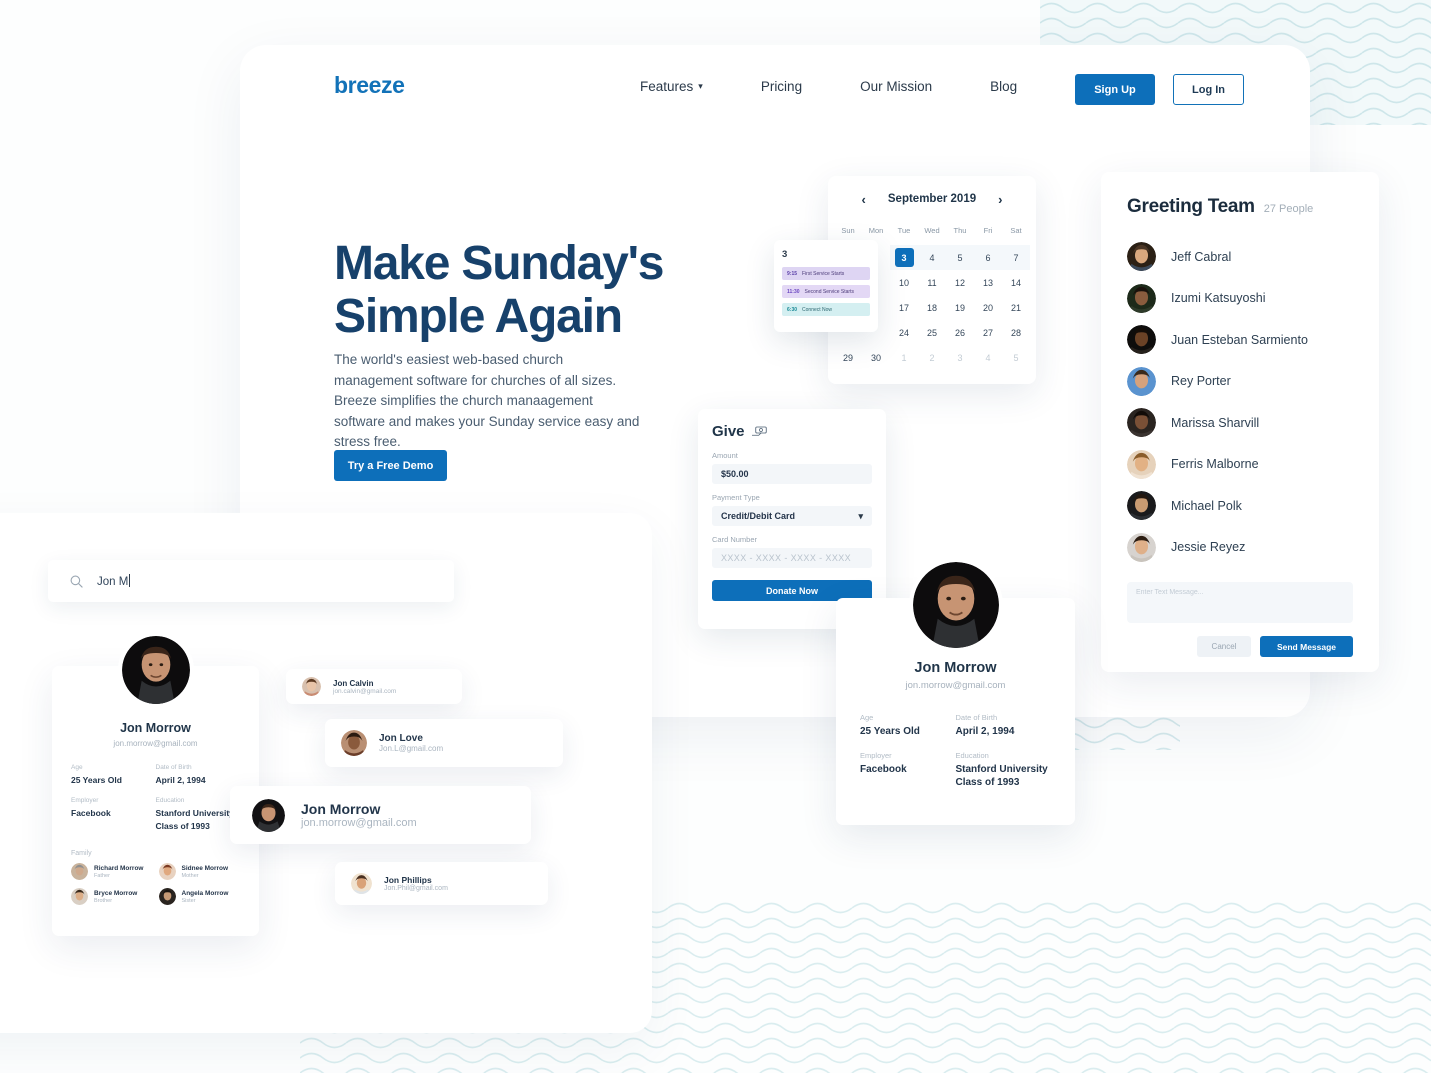 This screenshot has width=1431, height=1073. I want to click on calendar-day-19: 19, so click(960, 307).